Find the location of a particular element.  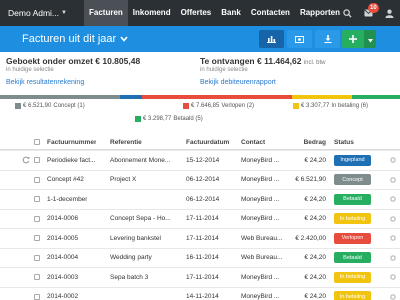

receivable-subtext: in huidige selectie is located at coordinates (224, 70).